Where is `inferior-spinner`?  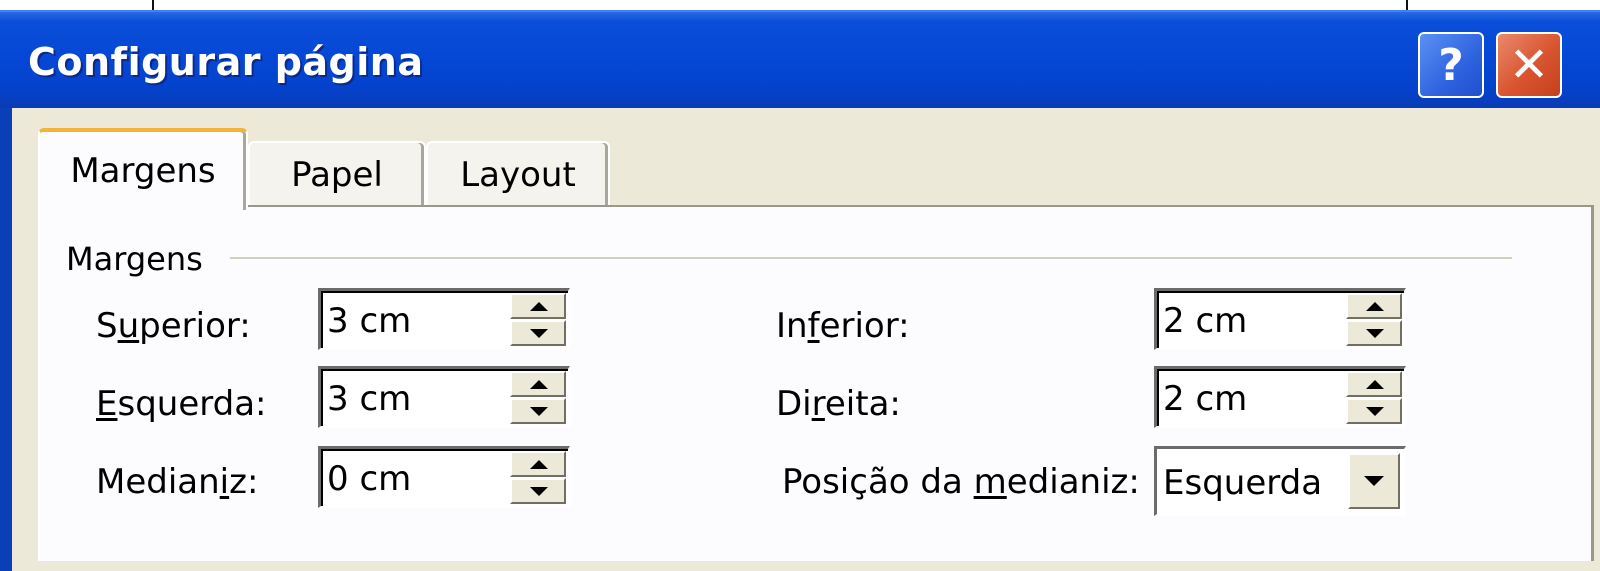 inferior-spinner is located at coordinates (1374, 320).